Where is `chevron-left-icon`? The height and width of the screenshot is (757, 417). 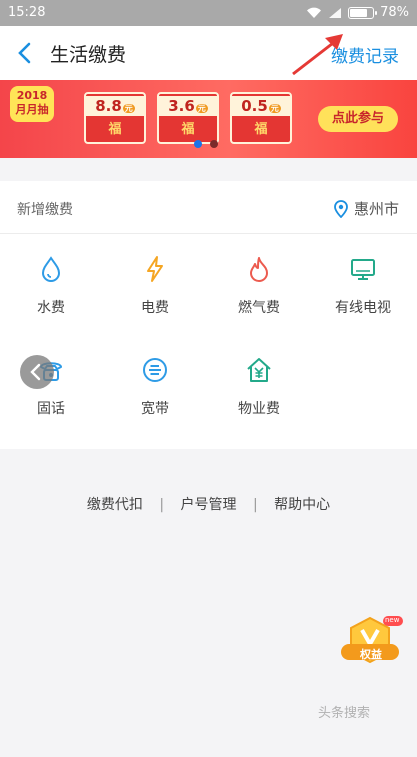
chevron-left-icon is located at coordinates (35, 372).